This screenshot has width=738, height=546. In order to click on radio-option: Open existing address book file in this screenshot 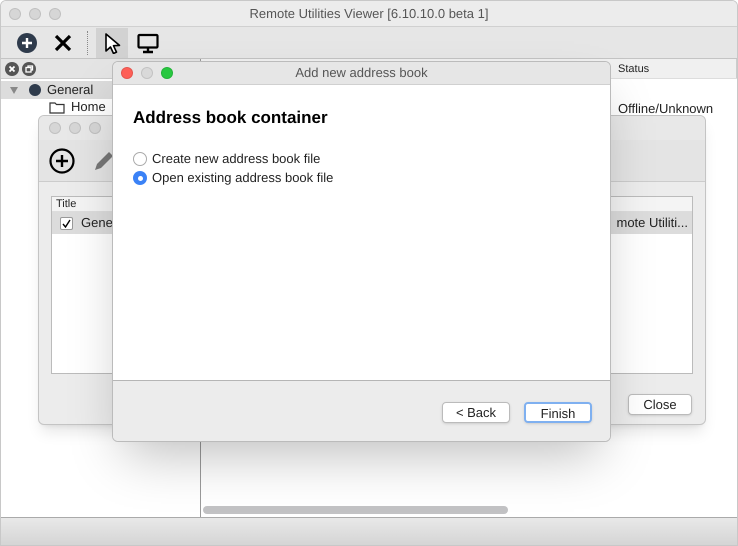, I will do `click(361, 178)`.